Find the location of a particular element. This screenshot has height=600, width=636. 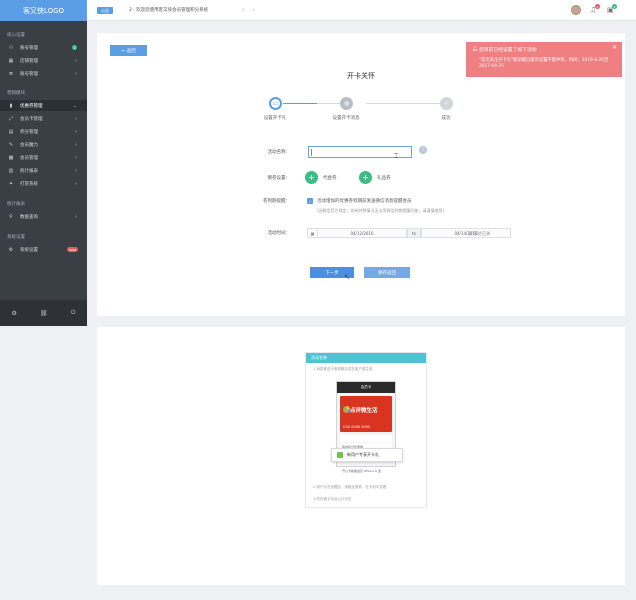

announcement-text: 2 · 欢迎您使用客又侠会员管理积分系统 is located at coordinates (168, 10).